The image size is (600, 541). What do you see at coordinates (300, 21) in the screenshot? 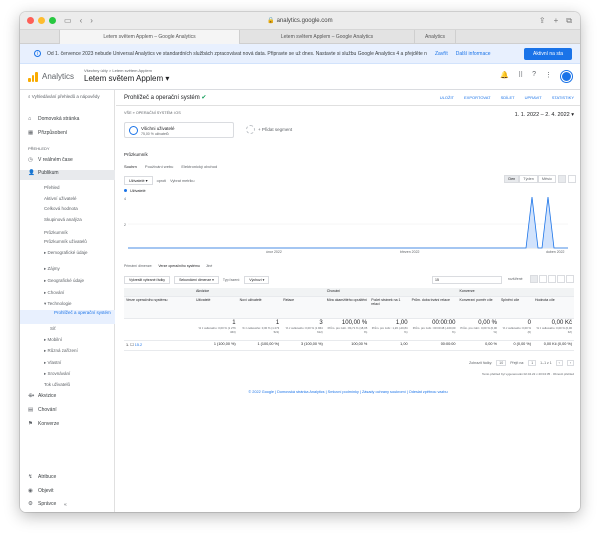
I see `address-bar: 🔒 analytics.google.com` at bounding box center [300, 21].